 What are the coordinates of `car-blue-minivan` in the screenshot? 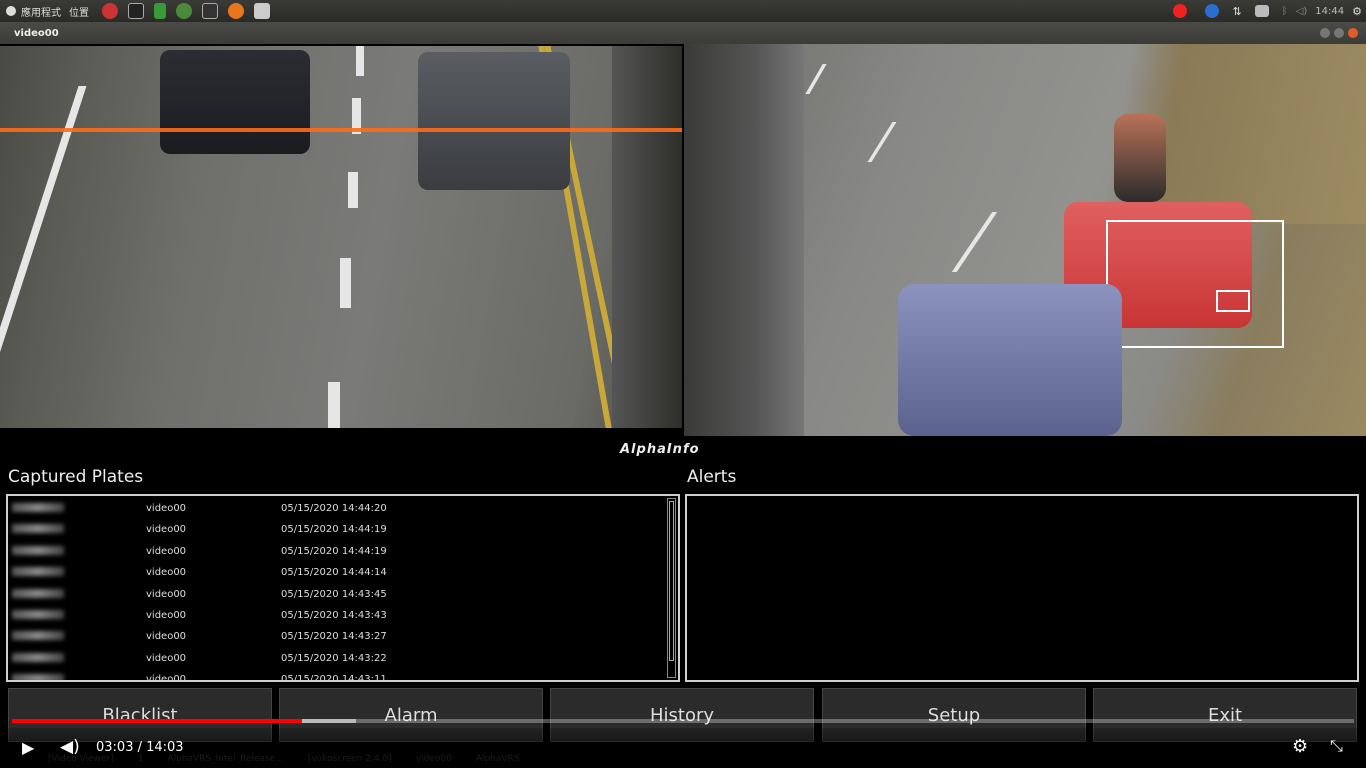 It's located at (1010, 360).